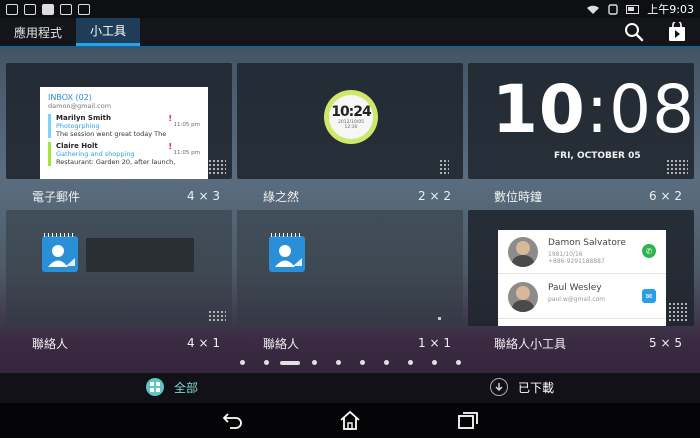 The width and height of the screenshot is (700, 438). I want to click on widget-contacts-1x1-label: 聯絡人 1 × 1, so click(350, 343).